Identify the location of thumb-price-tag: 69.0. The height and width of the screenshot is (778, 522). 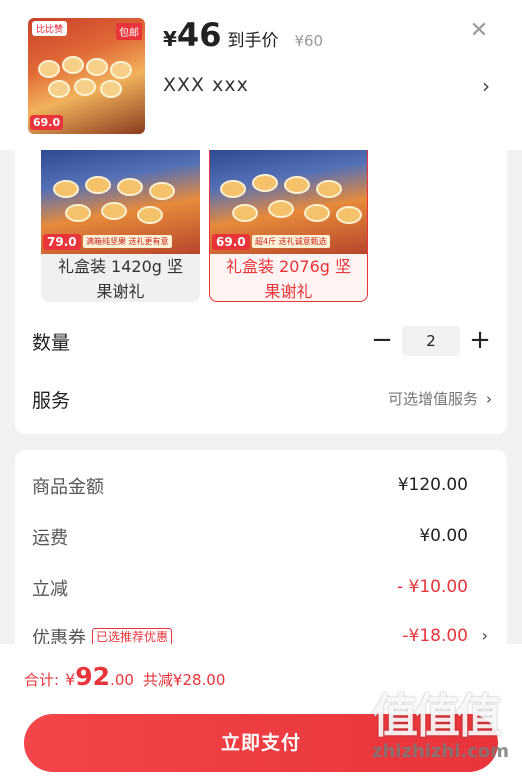
(47, 122).